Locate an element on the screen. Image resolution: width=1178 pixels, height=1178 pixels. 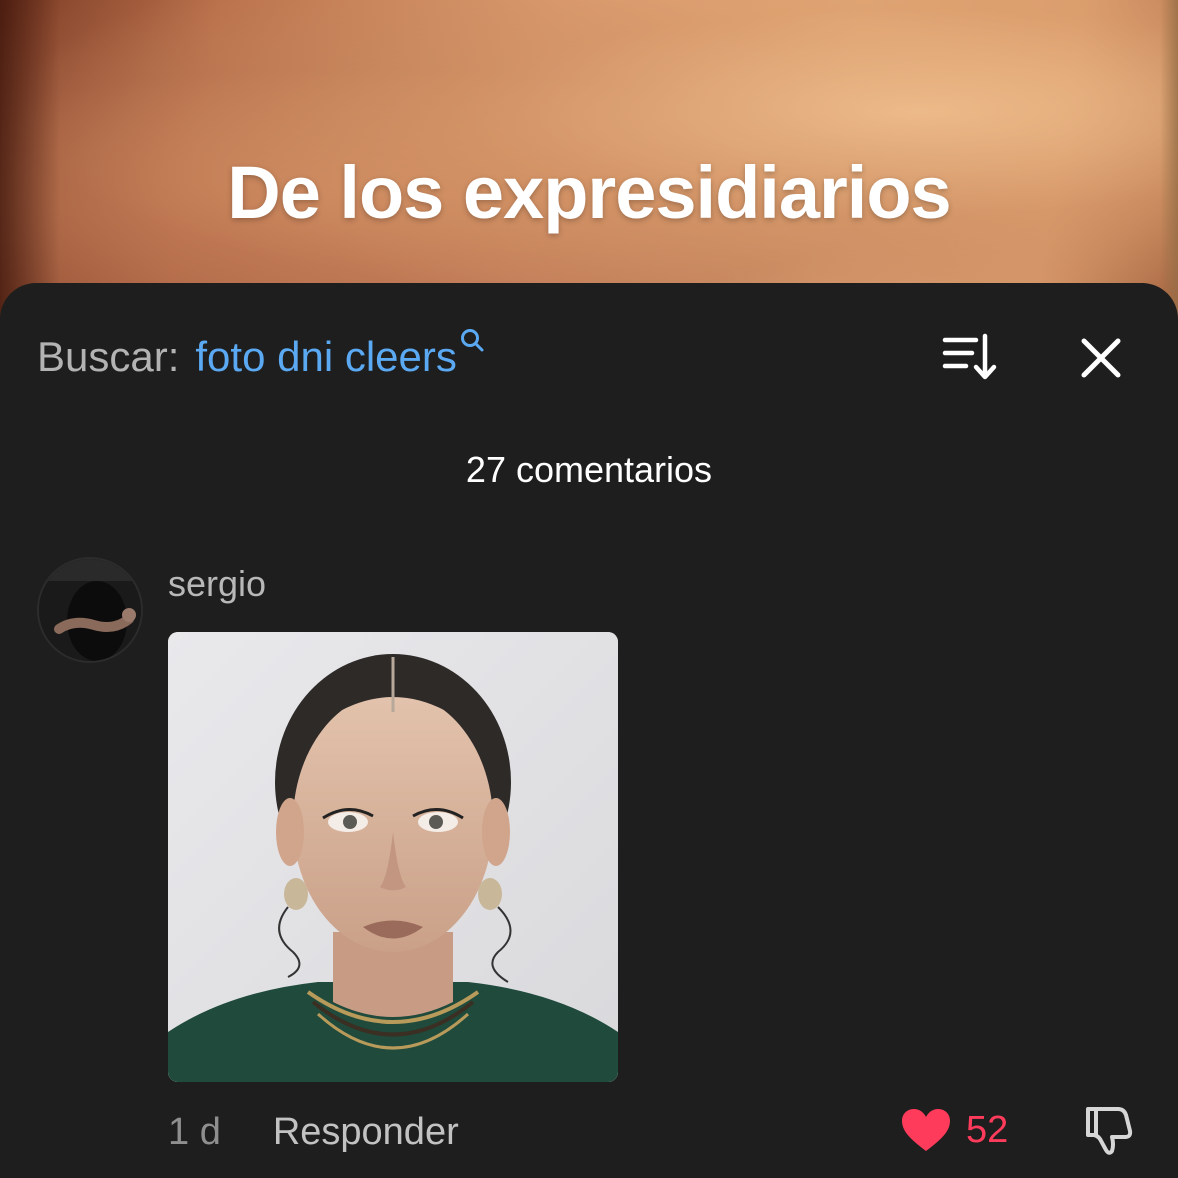
sort-descending-icon is located at coordinates (969, 356).